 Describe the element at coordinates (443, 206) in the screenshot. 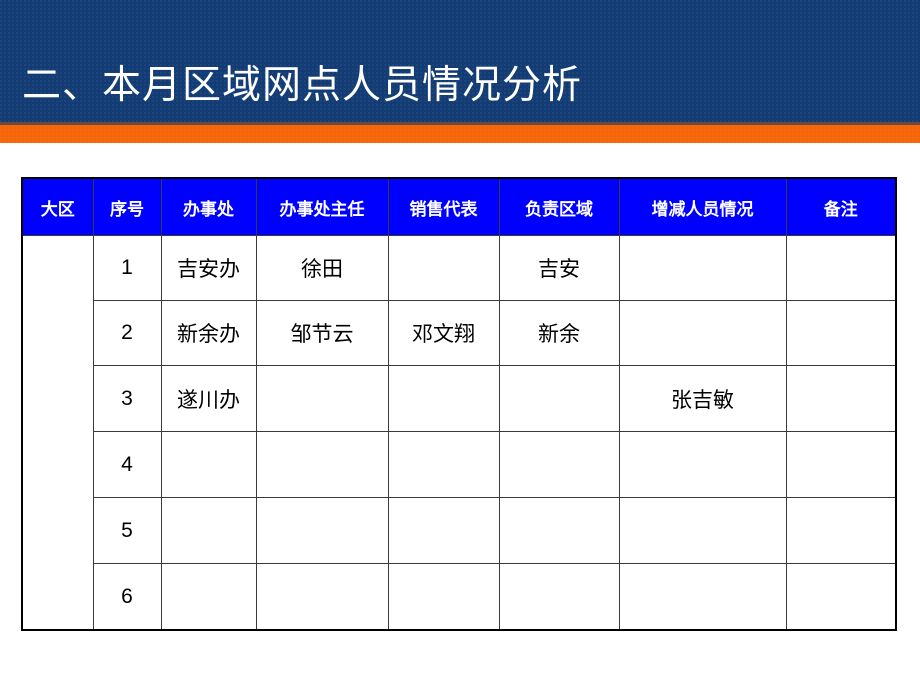

I see `column-header-sales-rep: 销售代表` at that location.